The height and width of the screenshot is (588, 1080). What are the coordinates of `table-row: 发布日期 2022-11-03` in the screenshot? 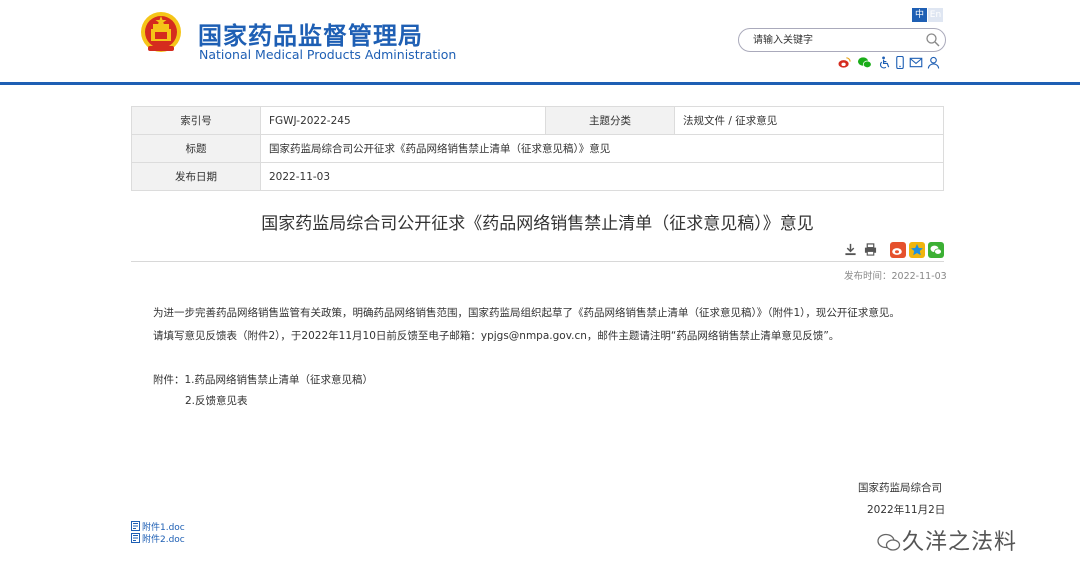 It's located at (537, 176).